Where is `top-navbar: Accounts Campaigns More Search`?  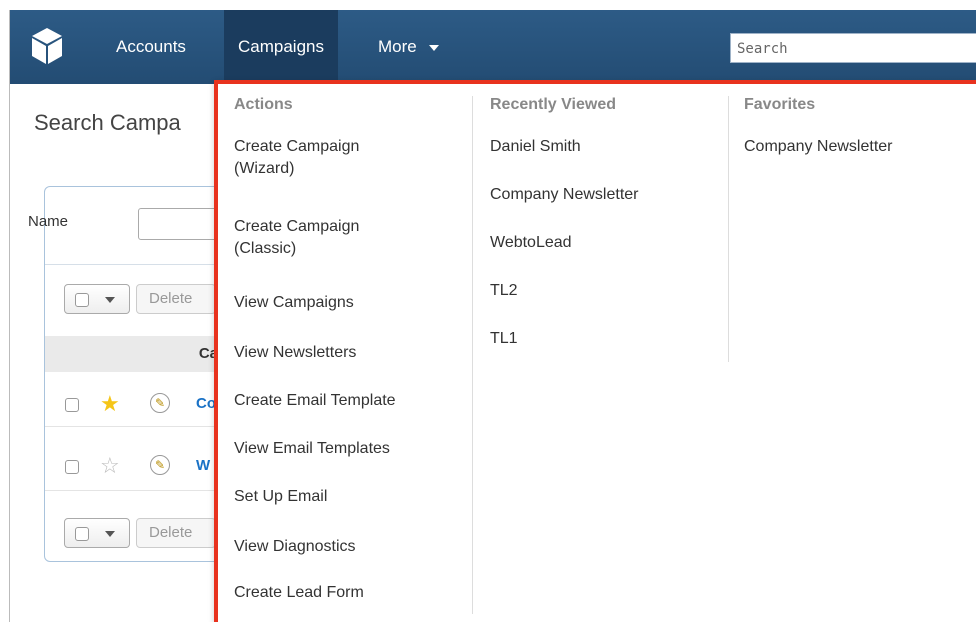
top-navbar: Accounts Campaigns More Search is located at coordinates (493, 47).